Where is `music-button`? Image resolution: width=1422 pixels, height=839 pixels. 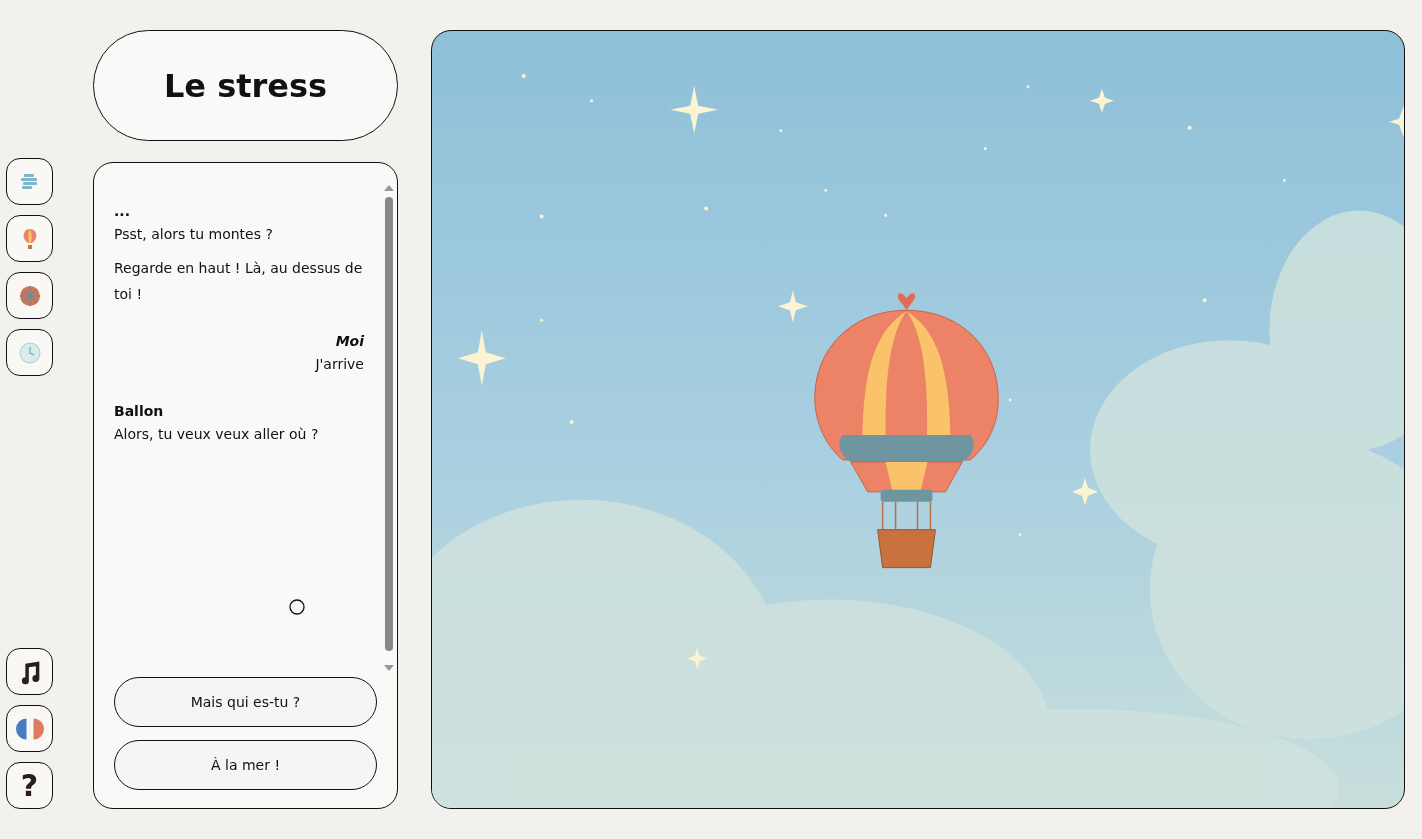
music-button is located at coordinates (29, 671).